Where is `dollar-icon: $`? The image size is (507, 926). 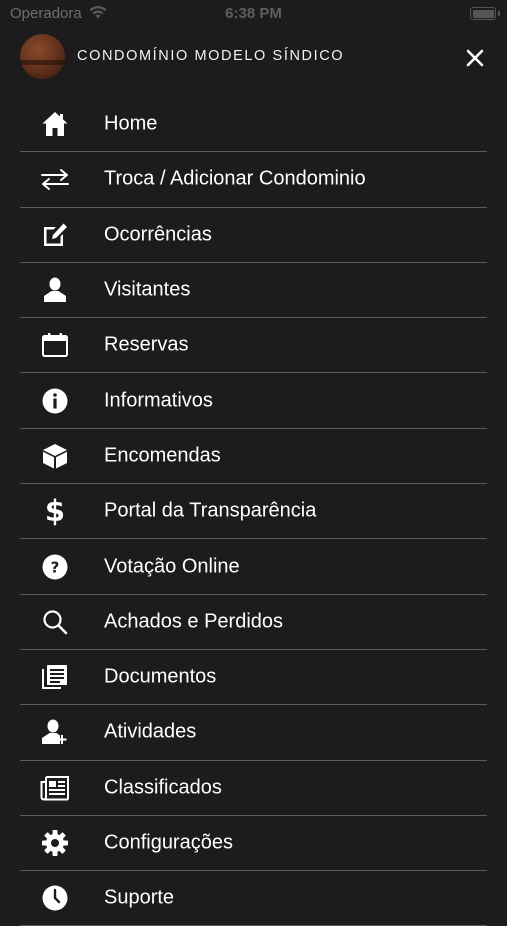 dollar-icon: $ is located at coordinates (55, 511).